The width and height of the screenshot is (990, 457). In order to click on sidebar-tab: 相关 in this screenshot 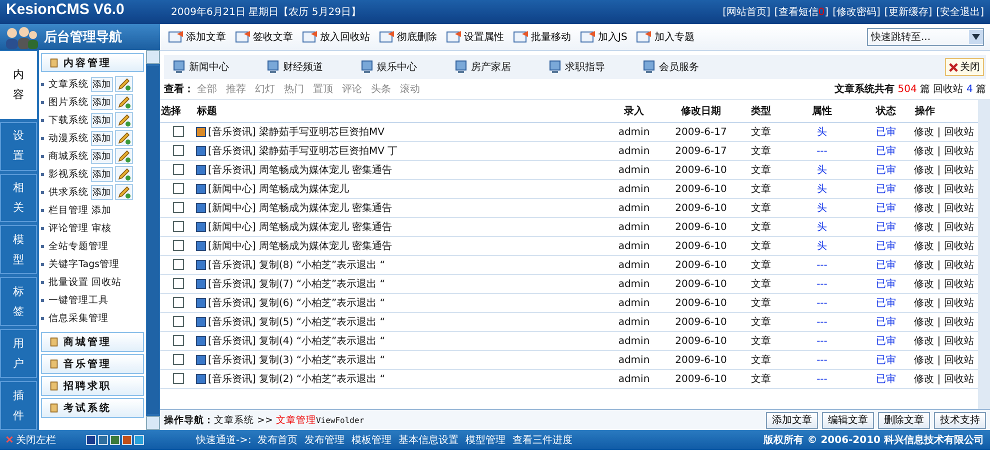, I will do `click(18, 198)`.